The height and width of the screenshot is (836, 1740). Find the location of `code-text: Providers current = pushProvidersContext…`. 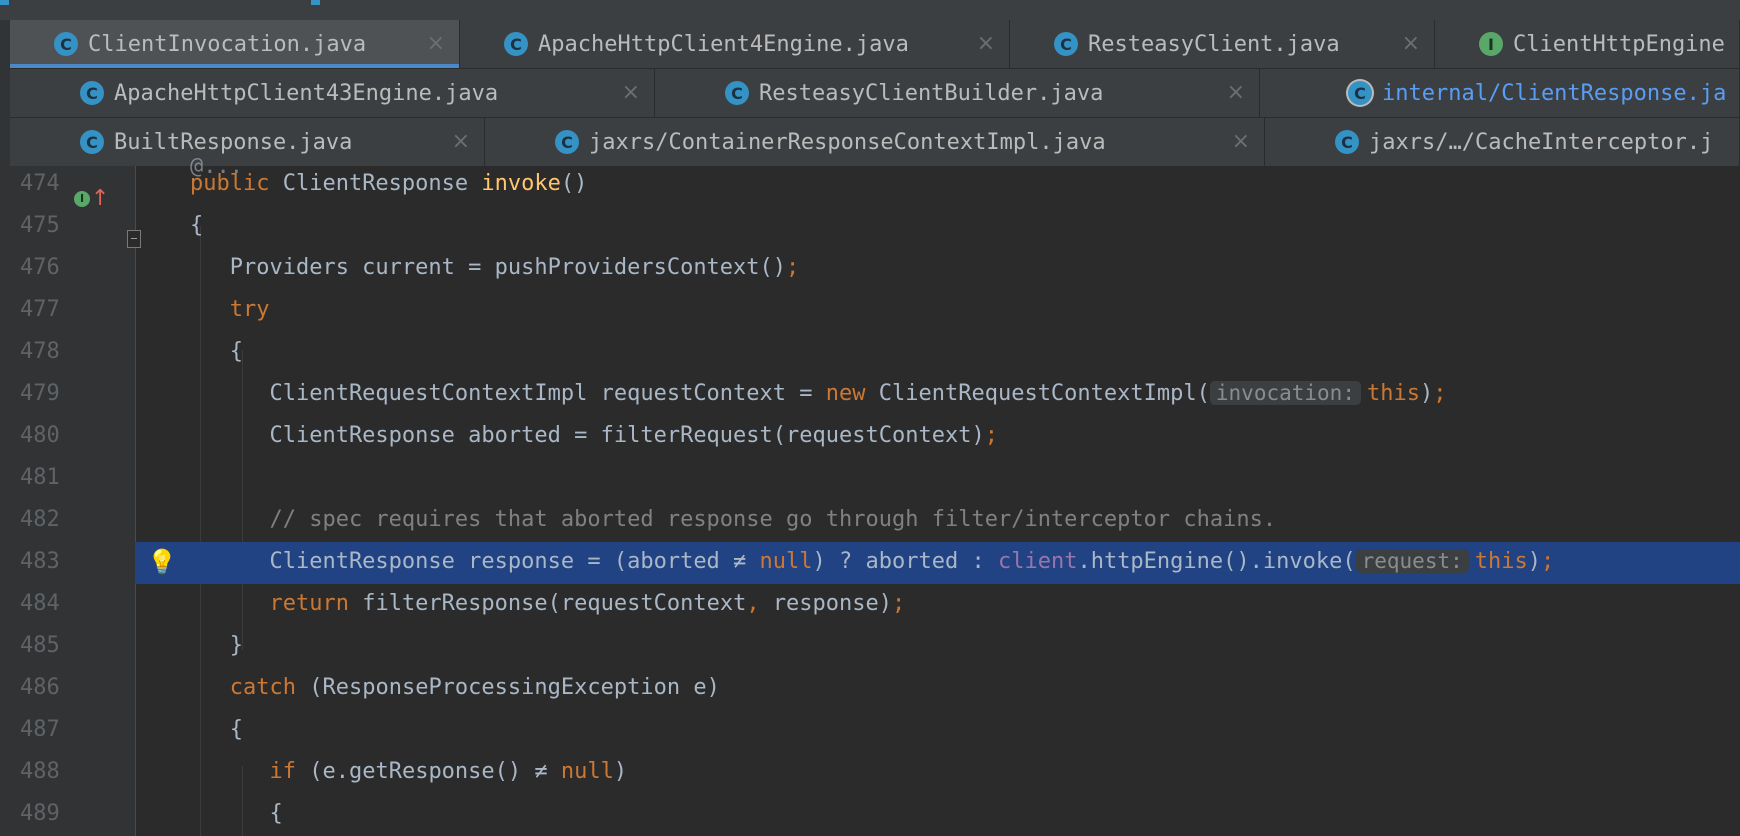

code-text: Providers current = pushProvidersContext… is located at coordinates (495, 267).